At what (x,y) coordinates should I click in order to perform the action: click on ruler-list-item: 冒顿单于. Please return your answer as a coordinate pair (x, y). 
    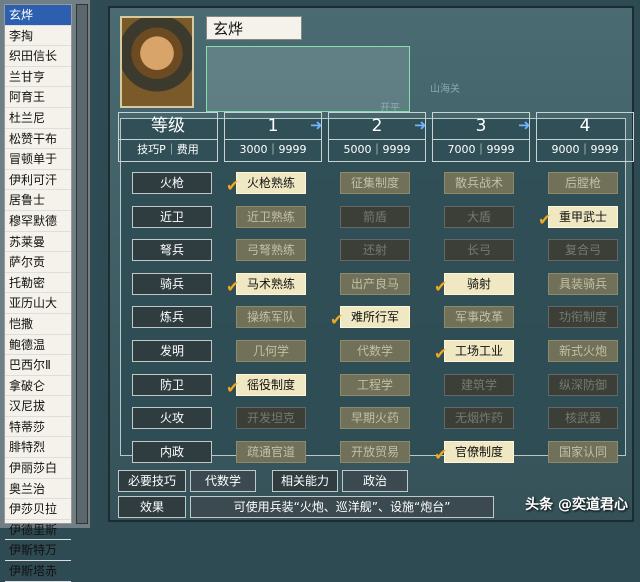
    Looking at the image, I should click on (38, 159).